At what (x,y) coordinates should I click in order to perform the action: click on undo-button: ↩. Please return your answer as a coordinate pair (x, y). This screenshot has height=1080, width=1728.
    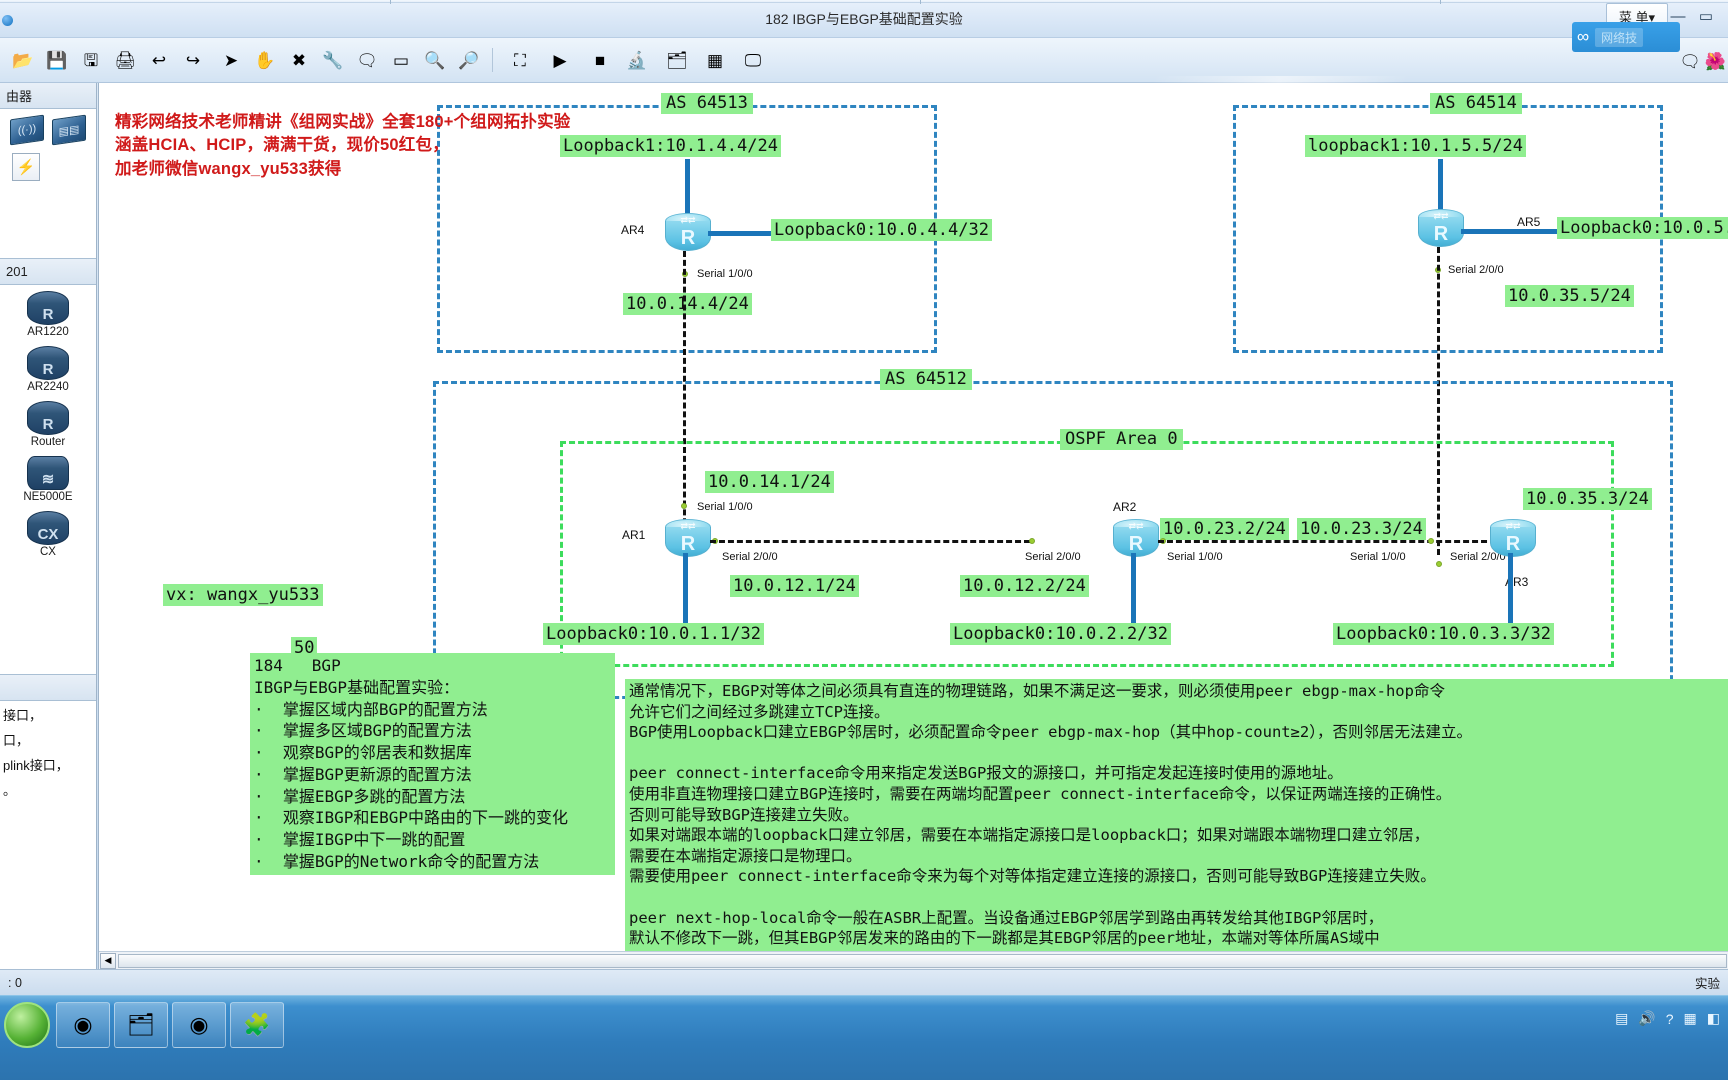
    Looking at the image, I should click on (159, 60).